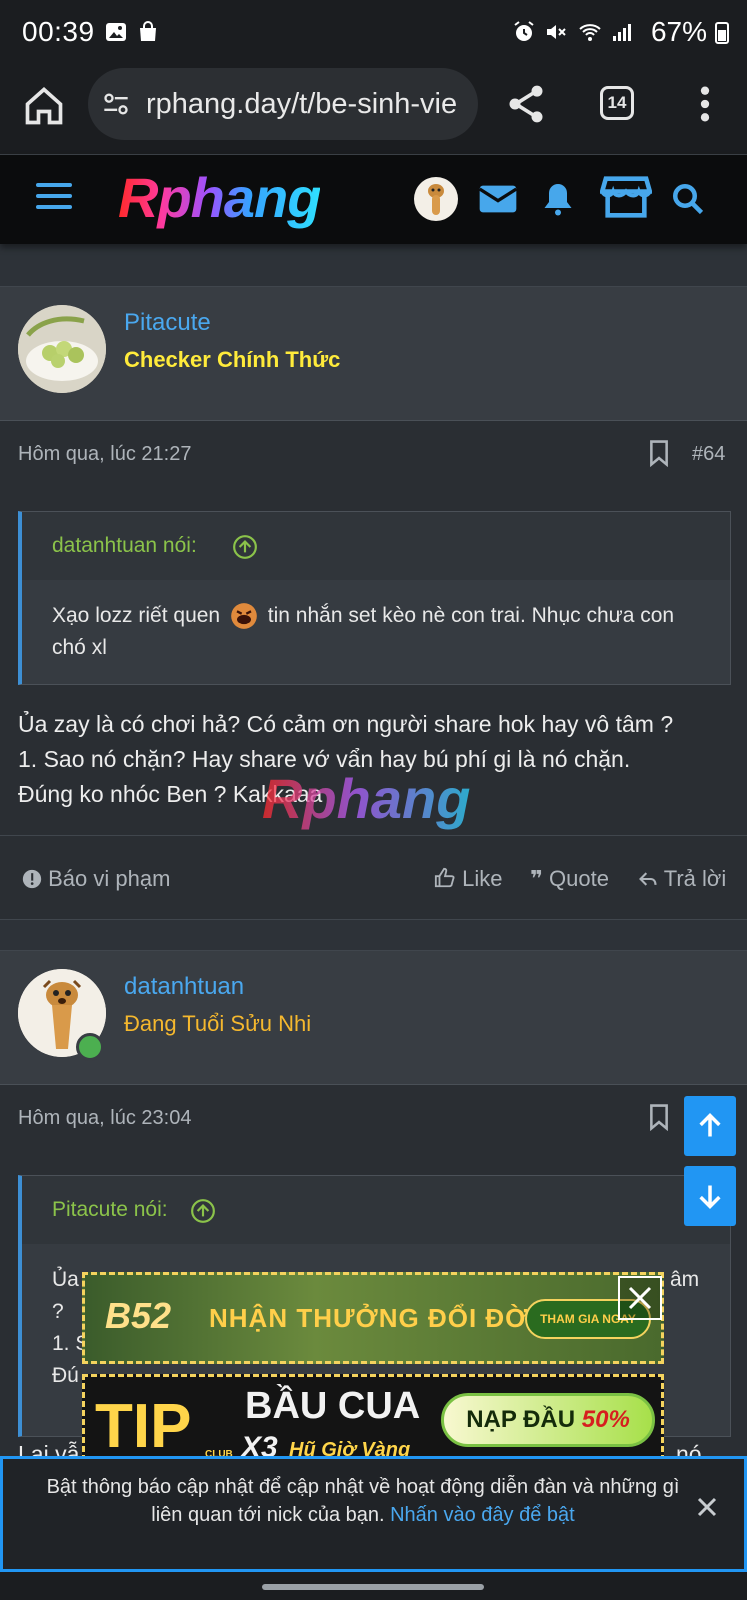 Image resolution: width=747 pixels, height=1600 pixels. Describe the element at coordinates (104, 454) in the screenshot. I see `post-date: Hôm qua, lúc 21:27` at that location.